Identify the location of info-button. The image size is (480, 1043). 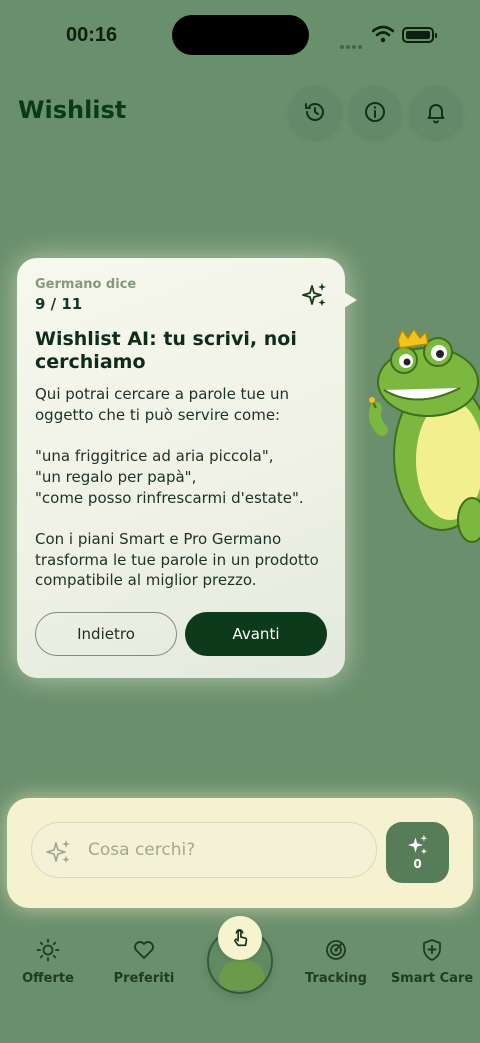
(375, 112).